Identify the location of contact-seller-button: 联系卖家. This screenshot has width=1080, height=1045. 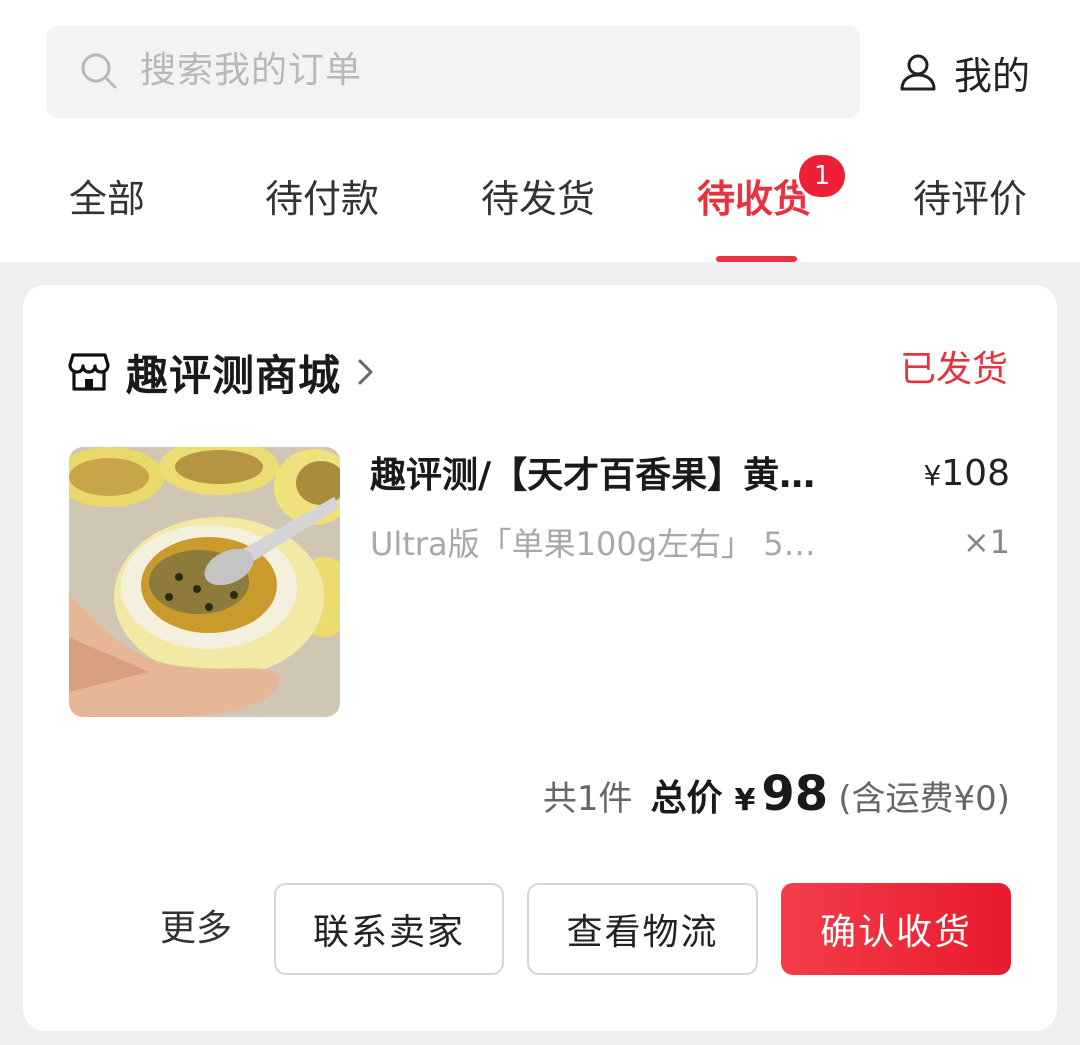
(389, 929).